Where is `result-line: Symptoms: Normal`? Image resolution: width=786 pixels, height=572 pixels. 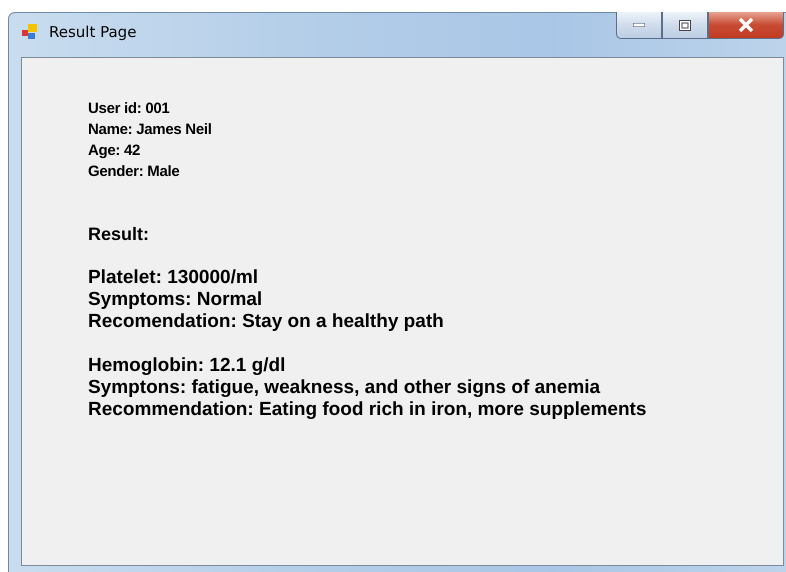 result-line: Symptoms: Normal is located at coordinates (176, 300).